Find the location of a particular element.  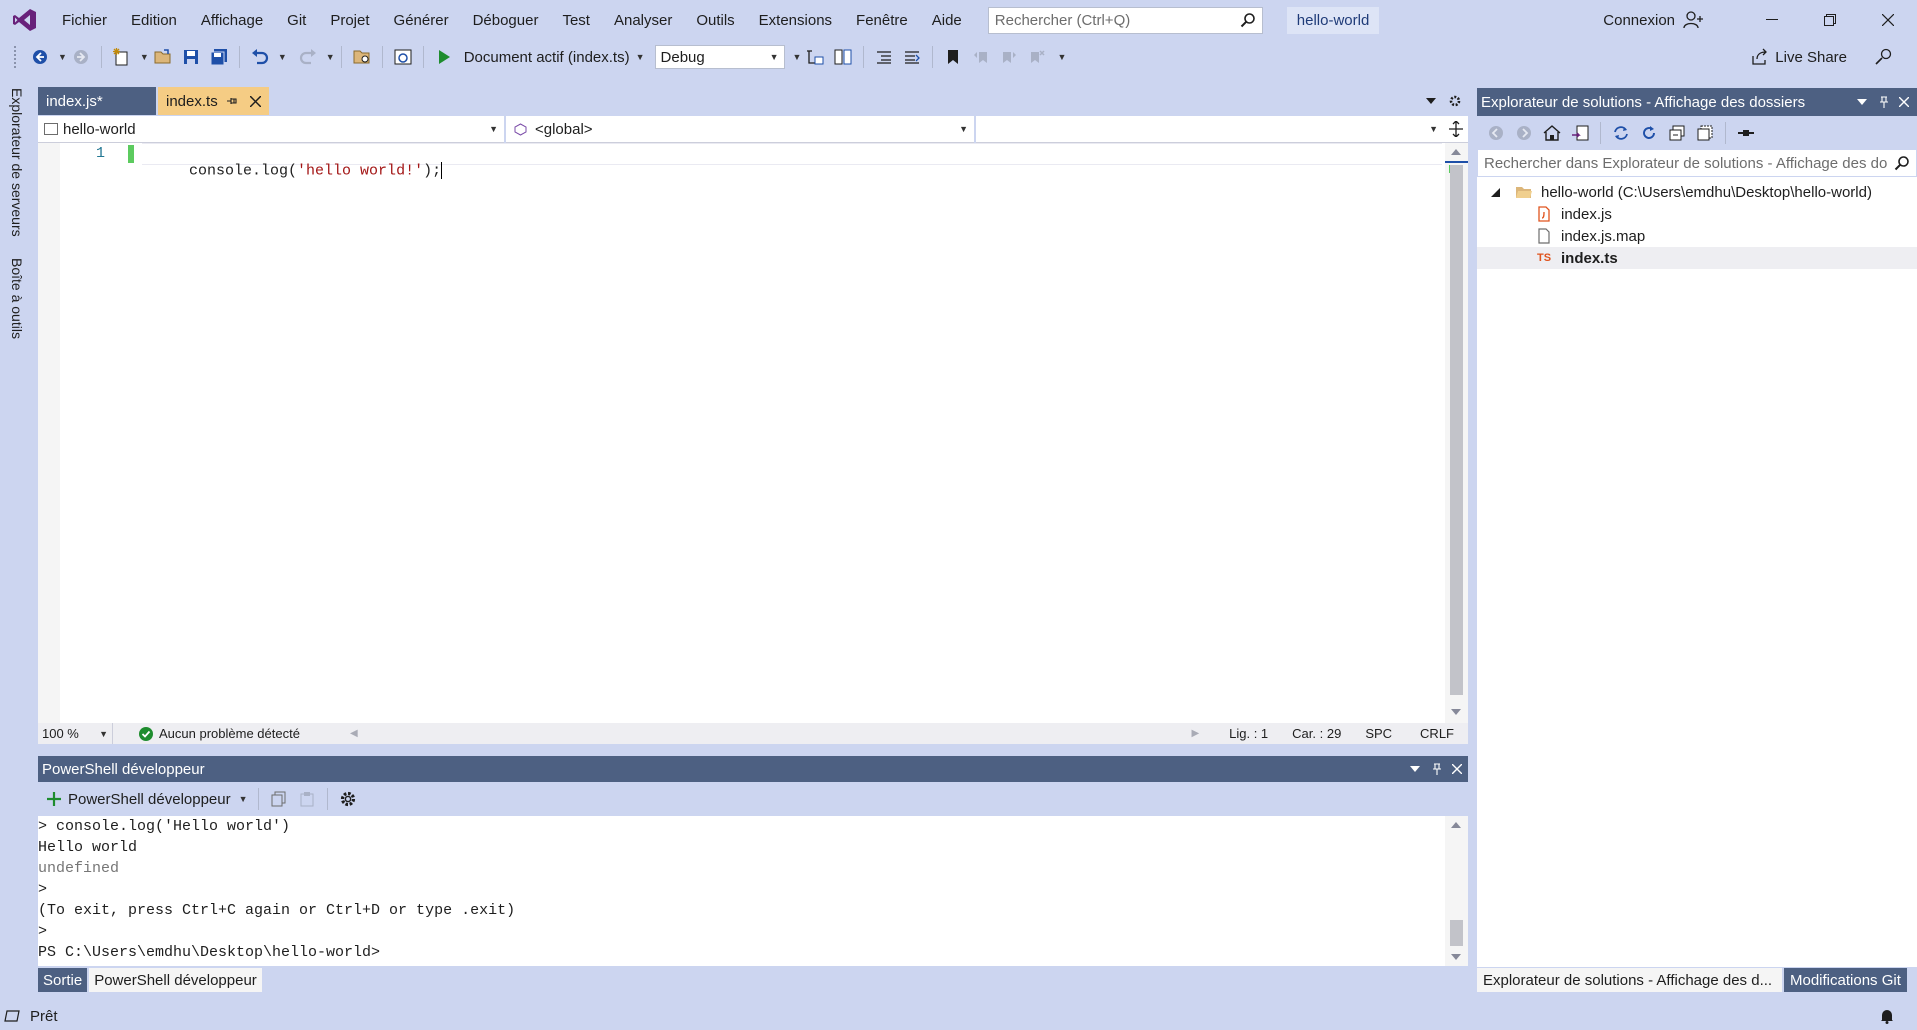

sync-icon is located at coordinates (1621, 133).